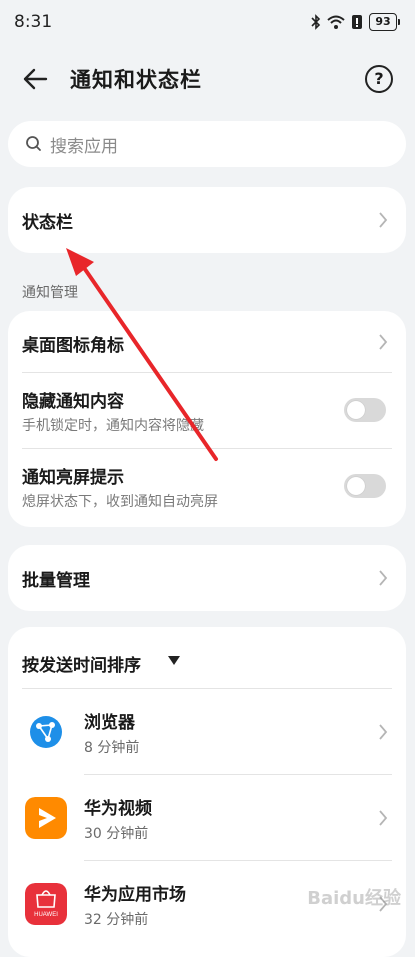 This screenshot has width=415, height=957. I want to click on status-bar-setting-label: 状态栏, so click(47, 223).